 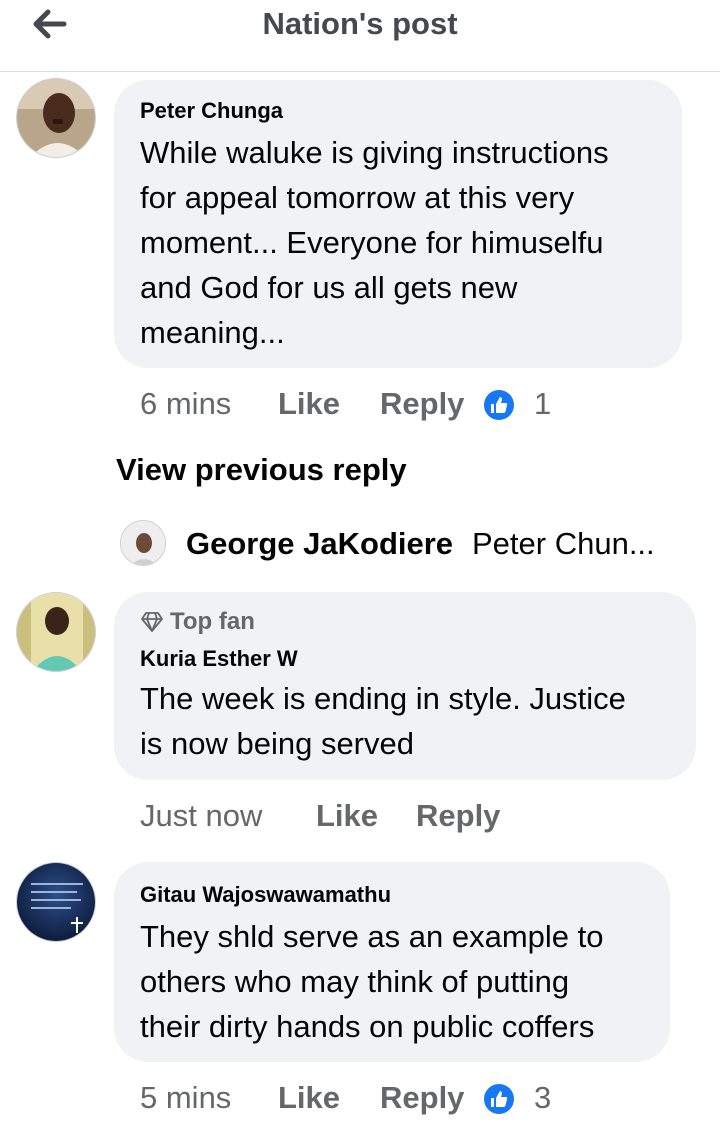 What do you see at coordinates (374, 152) in the screenshot?
I see `comment-text-line: While waluke is giving instructions` at bounding box center [374, 152].